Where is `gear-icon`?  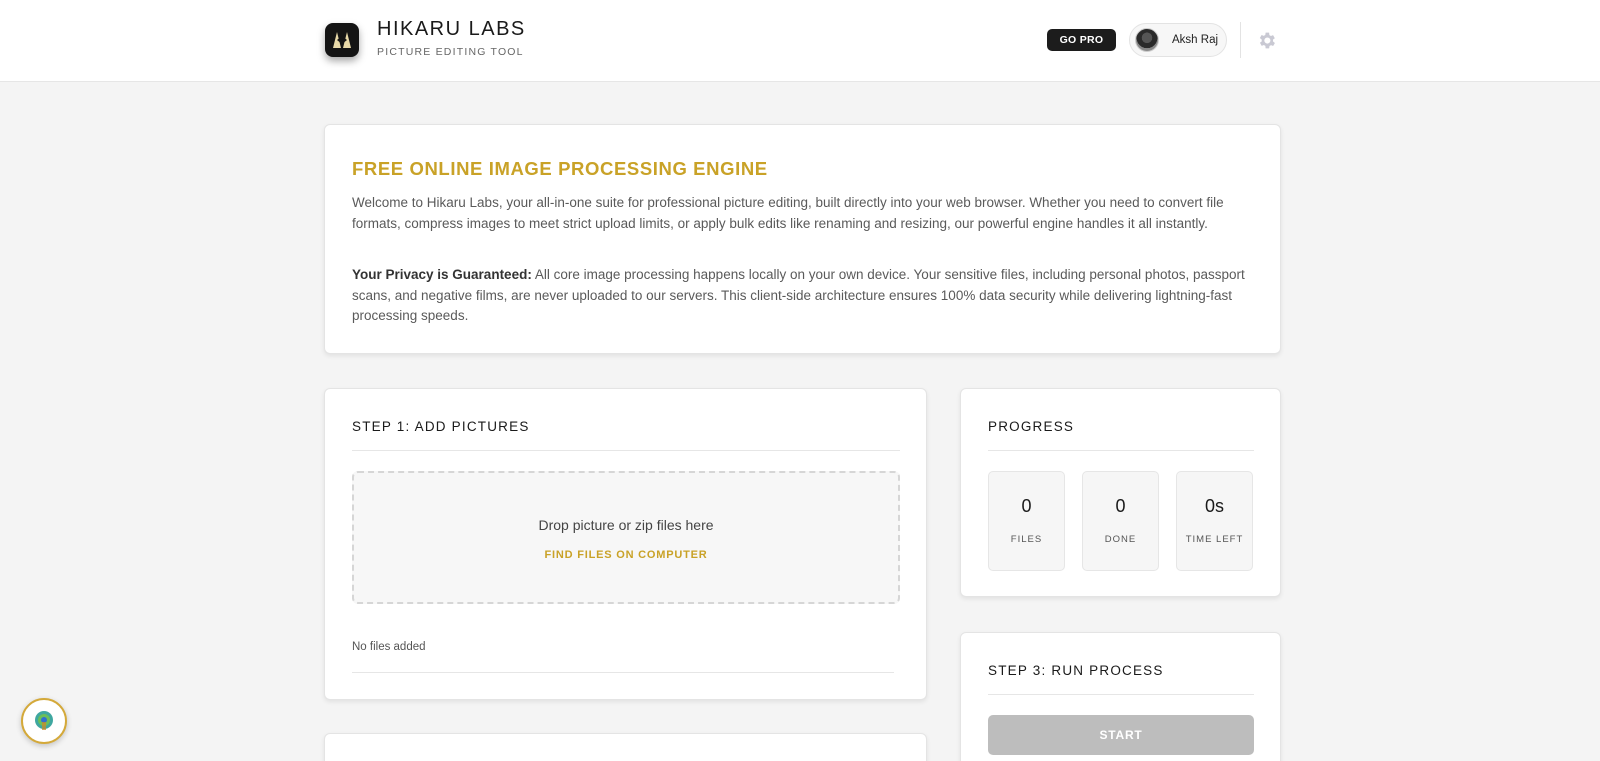
gear-icon is located at coordinates (1266, 40).